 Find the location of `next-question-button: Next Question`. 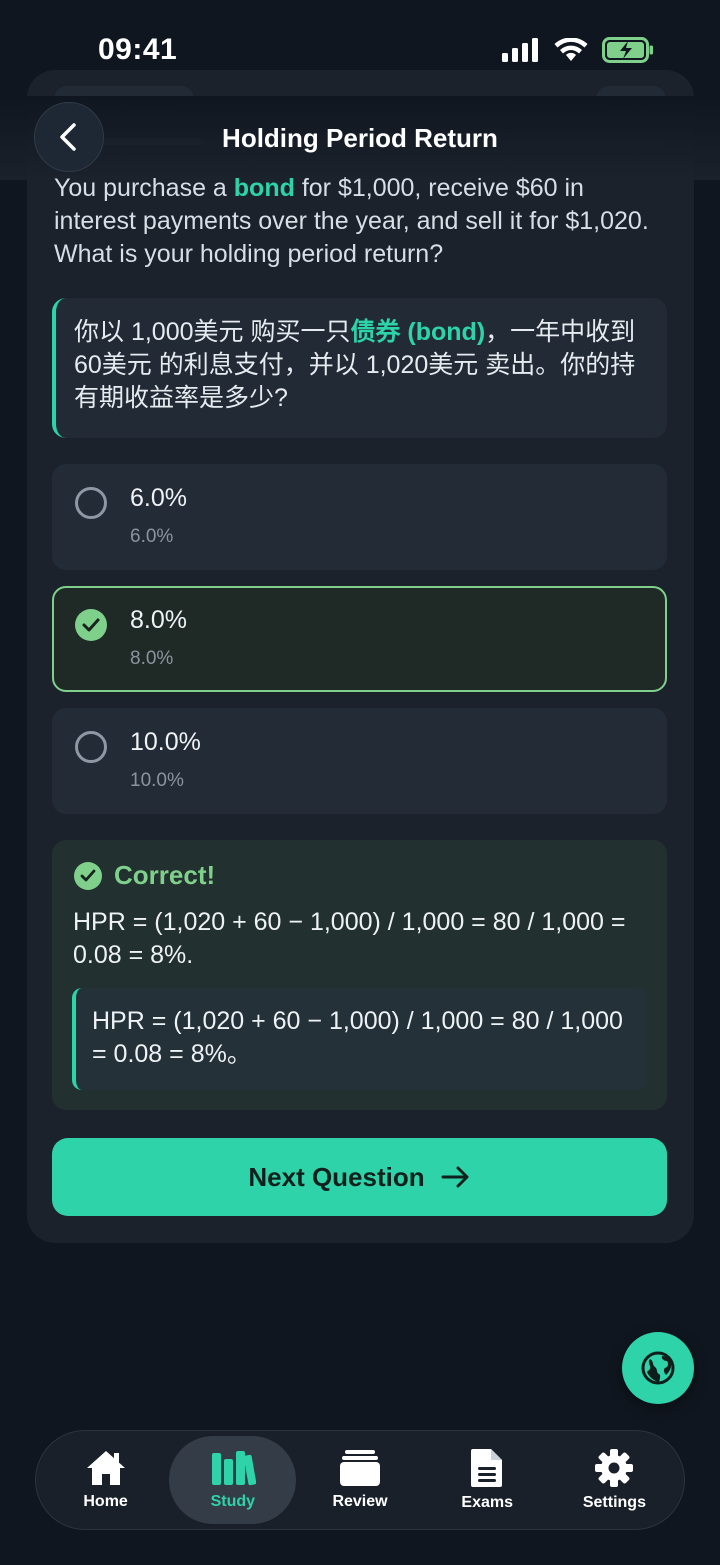

next-question-button: Next Question is located at coordinates (359, 1177).